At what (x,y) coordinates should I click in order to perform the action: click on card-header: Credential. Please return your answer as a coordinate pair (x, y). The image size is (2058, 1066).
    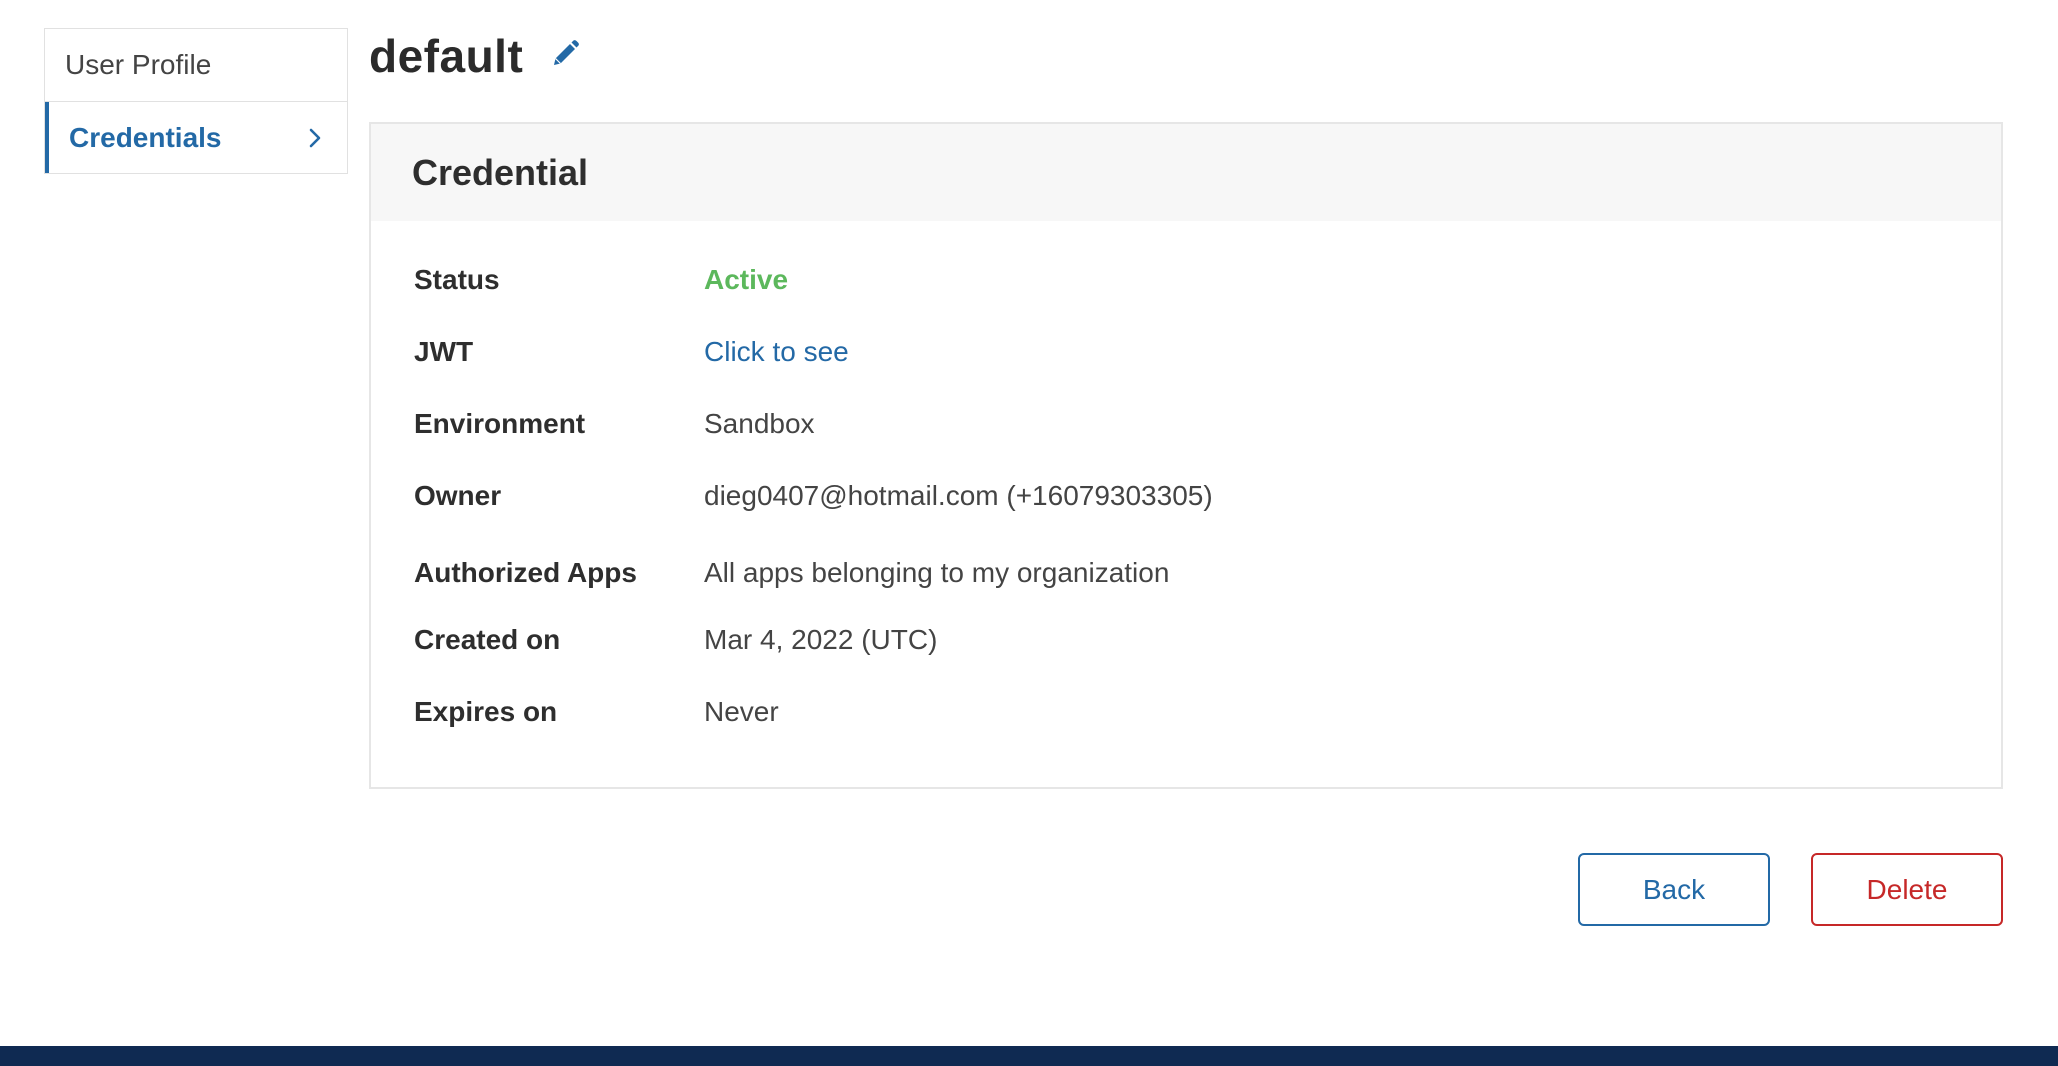
    Looking at the image, I should click on (1186, 172).